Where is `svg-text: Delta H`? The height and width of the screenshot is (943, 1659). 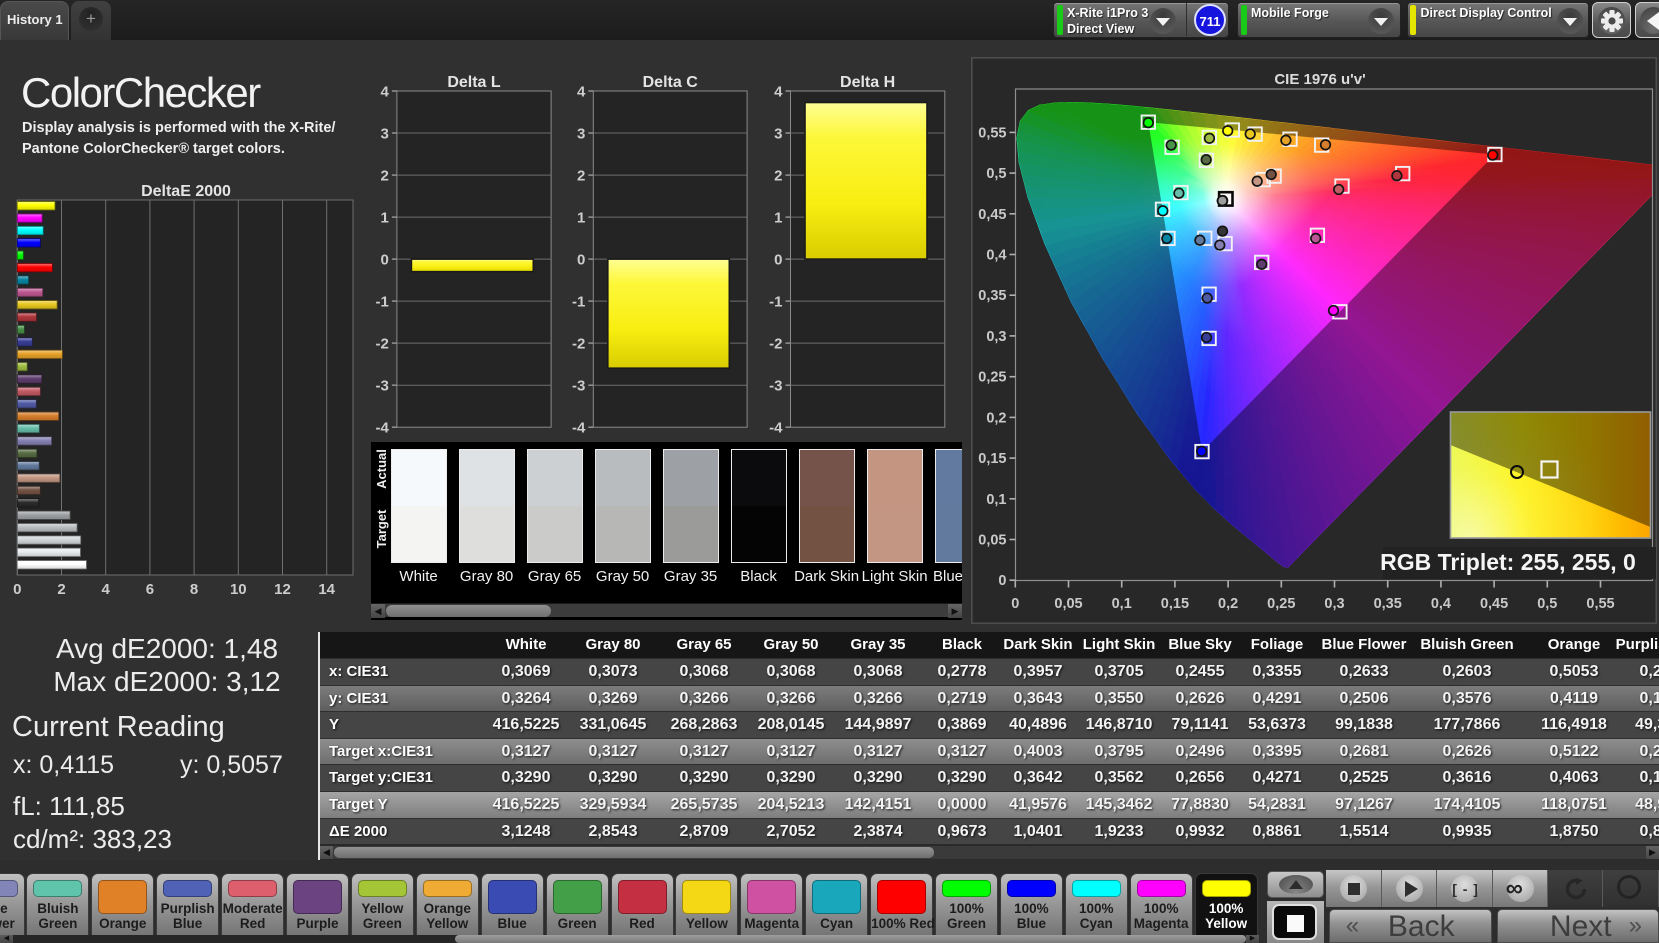 svg-text: Delta H is located at coordinates (867, 82).